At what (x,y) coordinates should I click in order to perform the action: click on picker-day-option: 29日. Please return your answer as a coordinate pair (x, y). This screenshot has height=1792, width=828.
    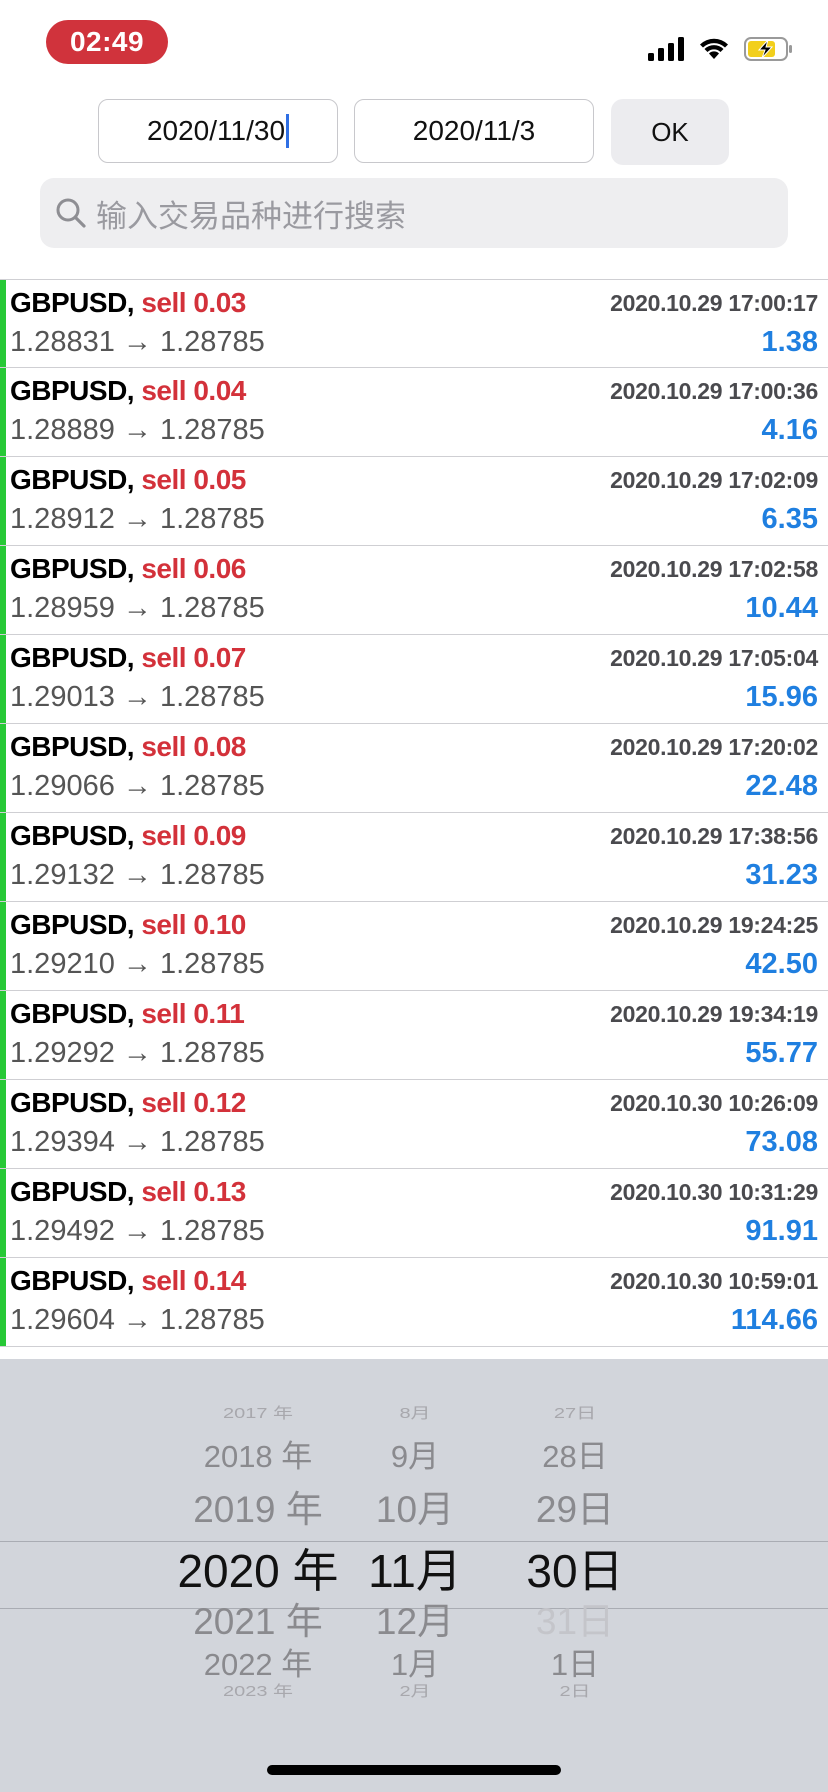
    Looking at the image, I should click on (575, 1506).